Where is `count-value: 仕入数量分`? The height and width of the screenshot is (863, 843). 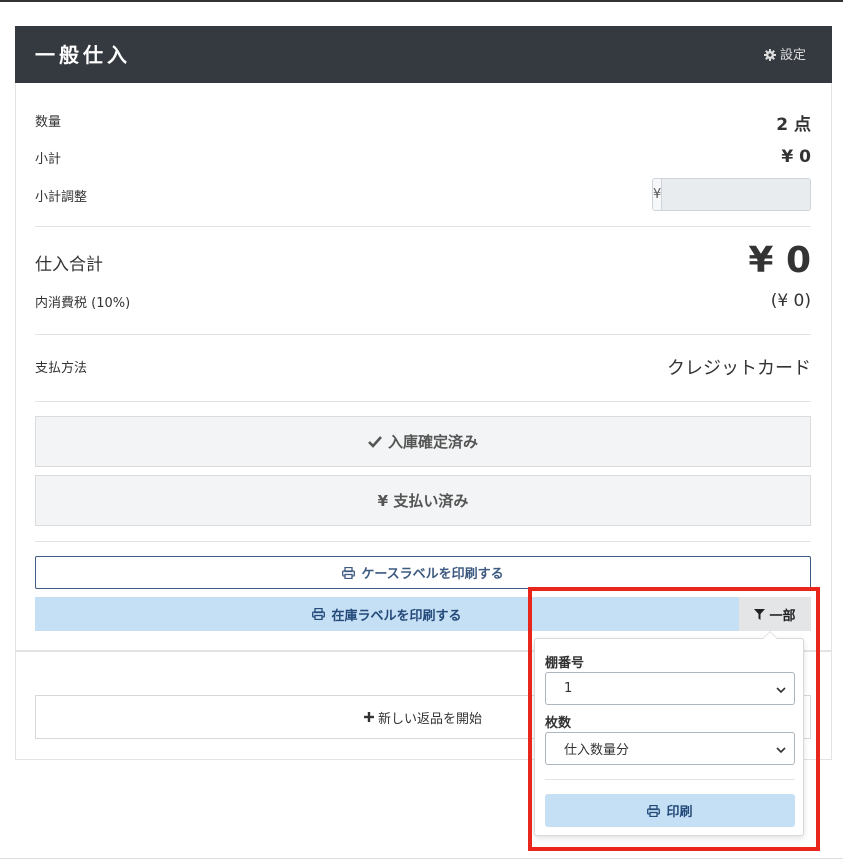 count-value: 仕入数量分 is located at coordinates (597, 750).